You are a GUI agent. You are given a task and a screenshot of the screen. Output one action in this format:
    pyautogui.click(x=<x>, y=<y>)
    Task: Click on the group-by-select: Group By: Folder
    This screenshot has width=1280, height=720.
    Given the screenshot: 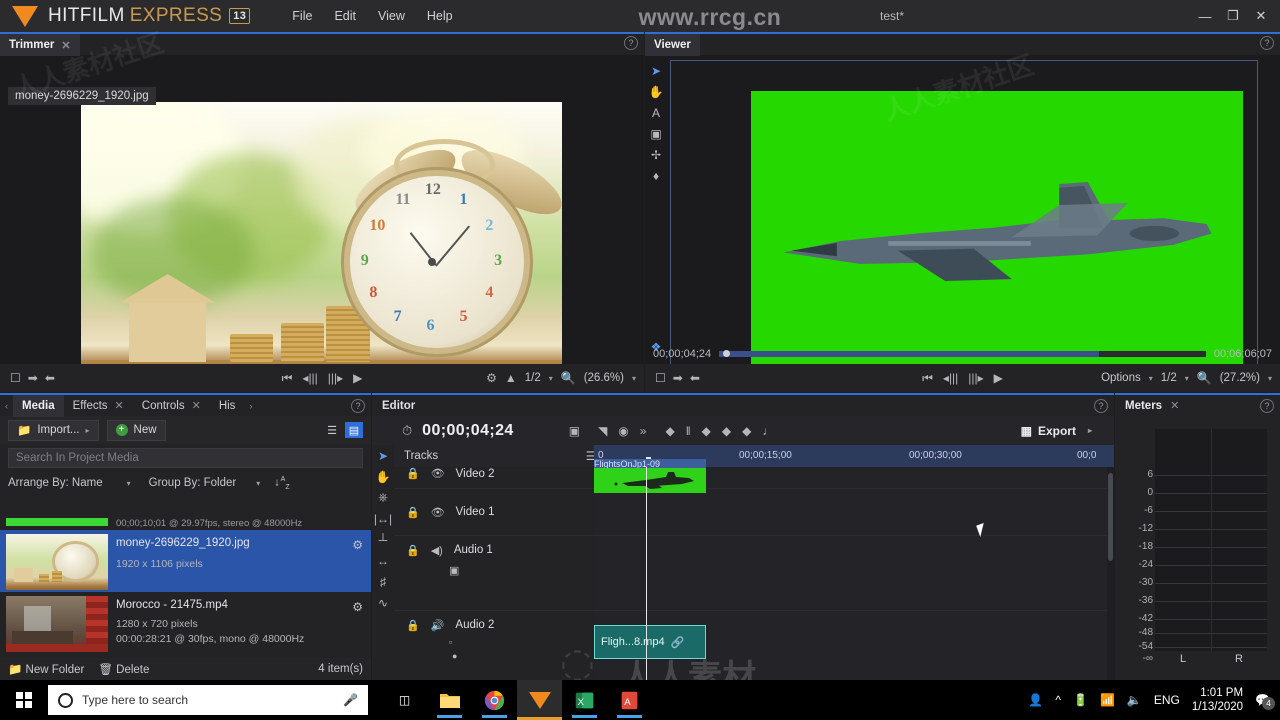 What is the action you would take?
    pyautogui.click(x=193, y=483)
    